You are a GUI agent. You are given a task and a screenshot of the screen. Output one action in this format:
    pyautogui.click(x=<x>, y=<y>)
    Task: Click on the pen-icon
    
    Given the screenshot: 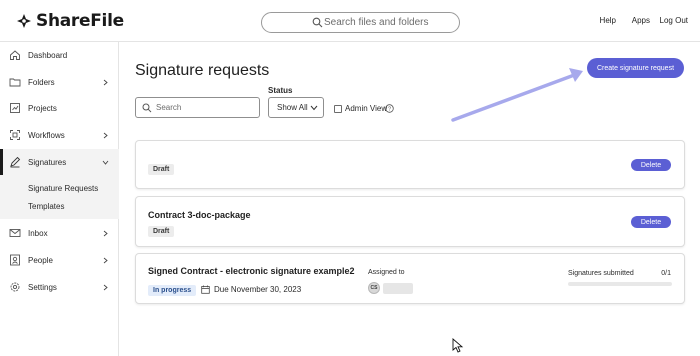 What is the action you would take?
    pyautogui.click(x=15, y=162)
    